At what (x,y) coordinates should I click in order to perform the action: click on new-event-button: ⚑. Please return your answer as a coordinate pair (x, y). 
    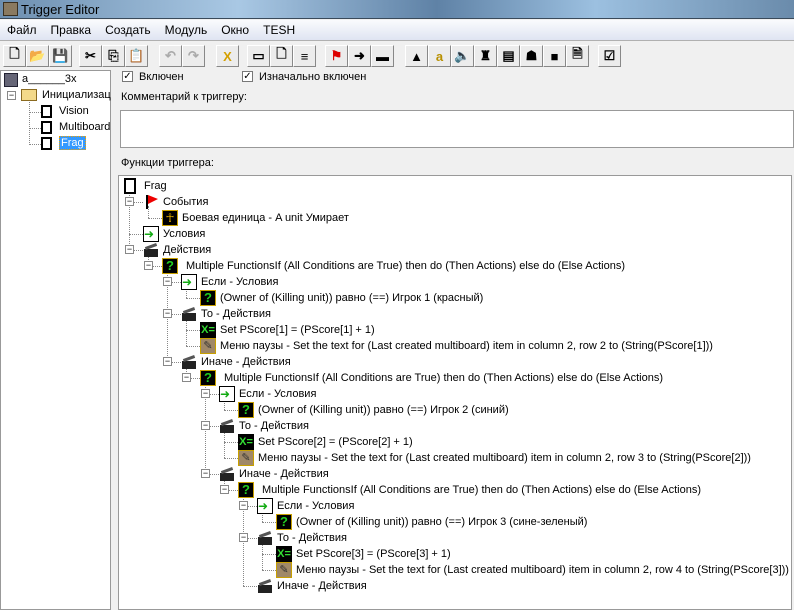
    Looking at the image, I should click on (336, 56).